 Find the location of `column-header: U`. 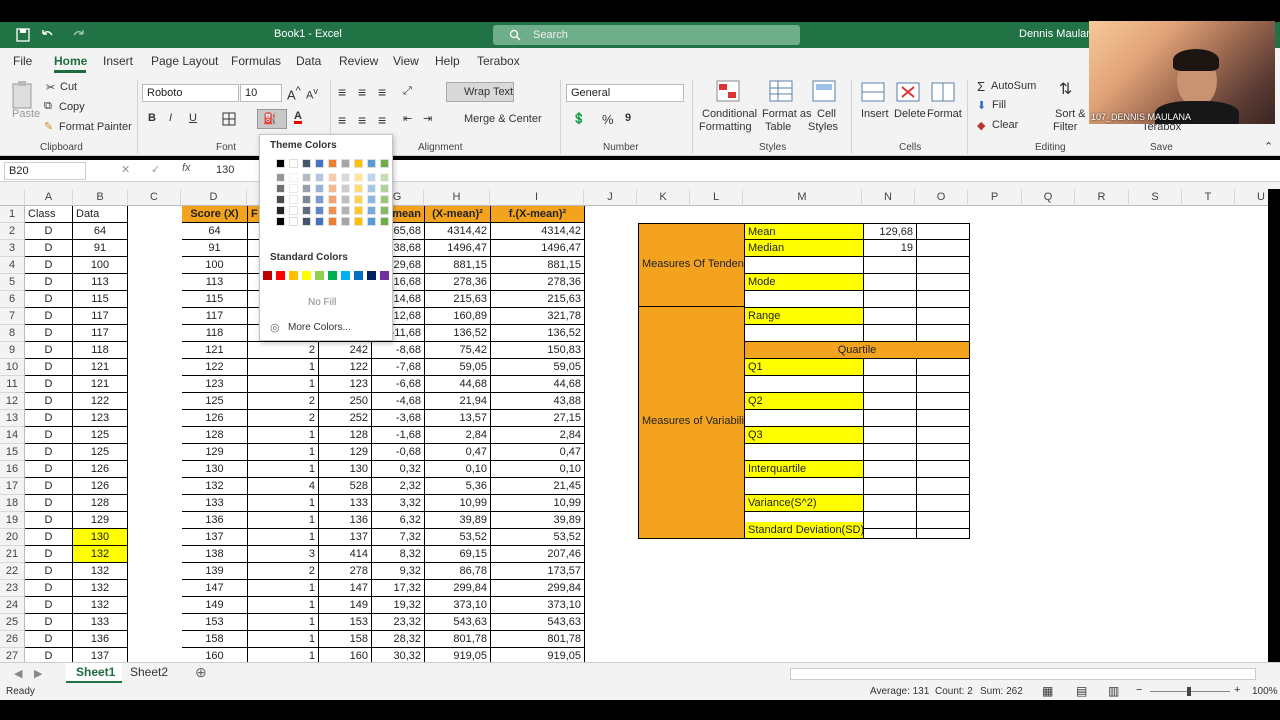

column-header: U is located at coordinates (1251, 197).